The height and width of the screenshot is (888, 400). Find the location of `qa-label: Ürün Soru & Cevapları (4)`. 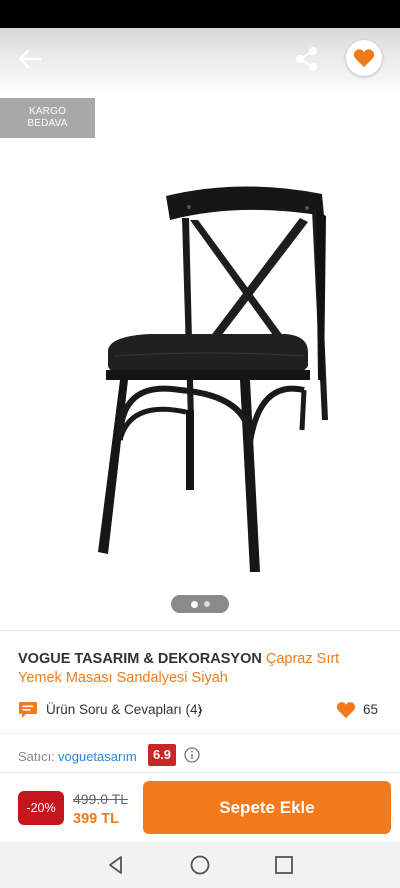

qa-label: Ürün Soru & Cevapları (4) is located at coordinates (124, 709).